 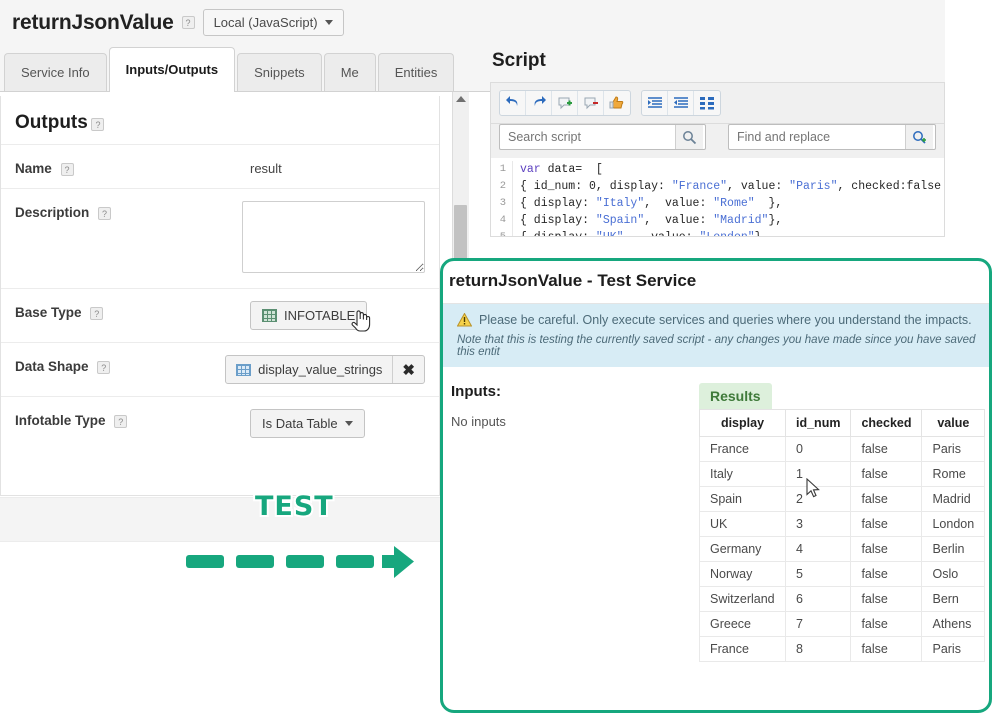 I want to click on table-cell: Athens, so click(x=953, y=624).